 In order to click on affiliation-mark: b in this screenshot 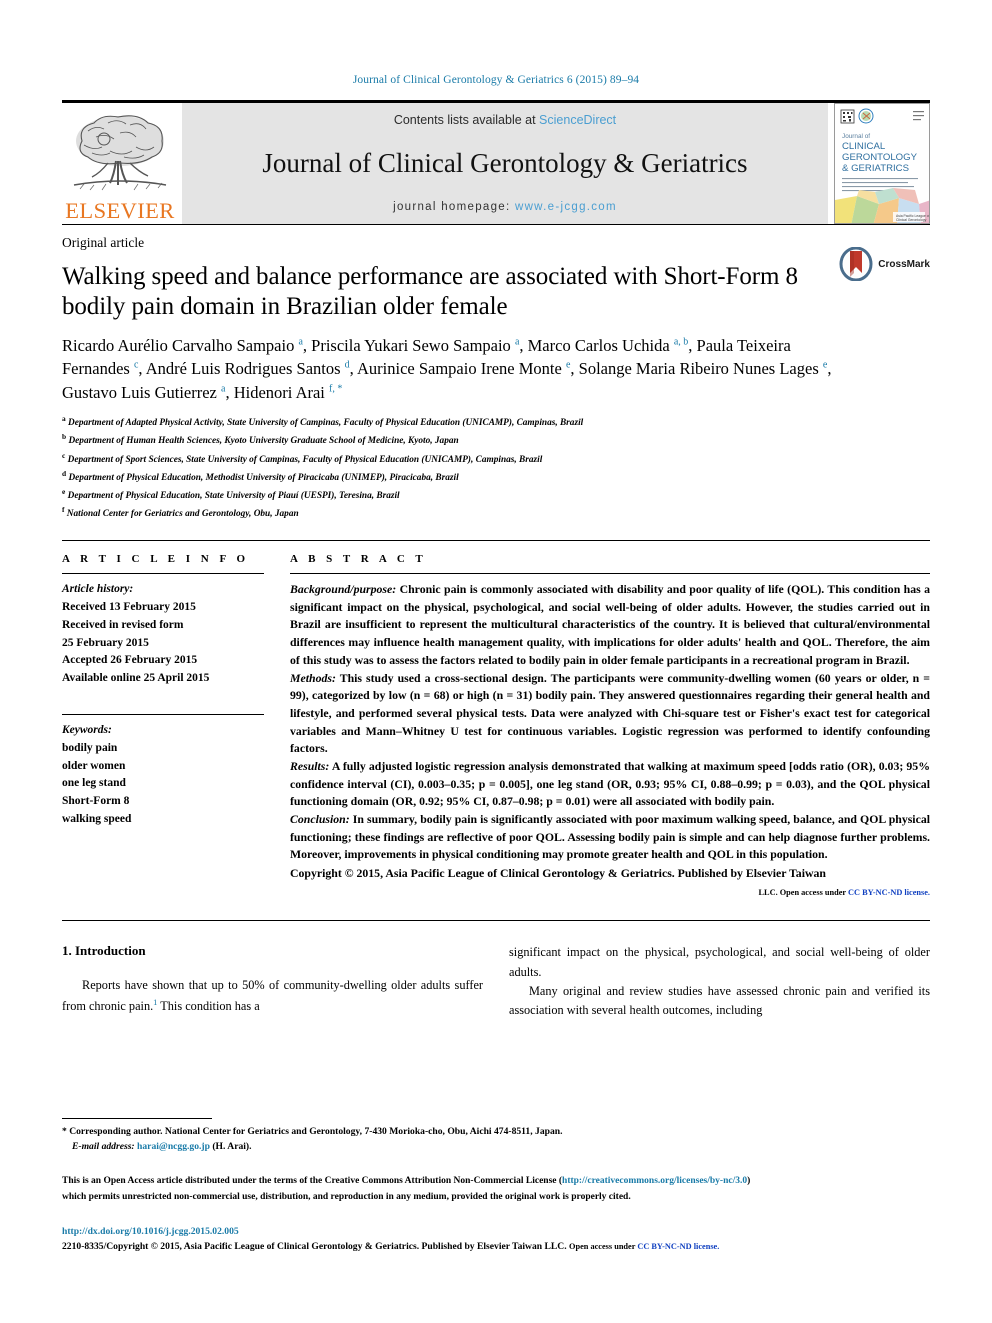, I will do `click(64, 437)`.